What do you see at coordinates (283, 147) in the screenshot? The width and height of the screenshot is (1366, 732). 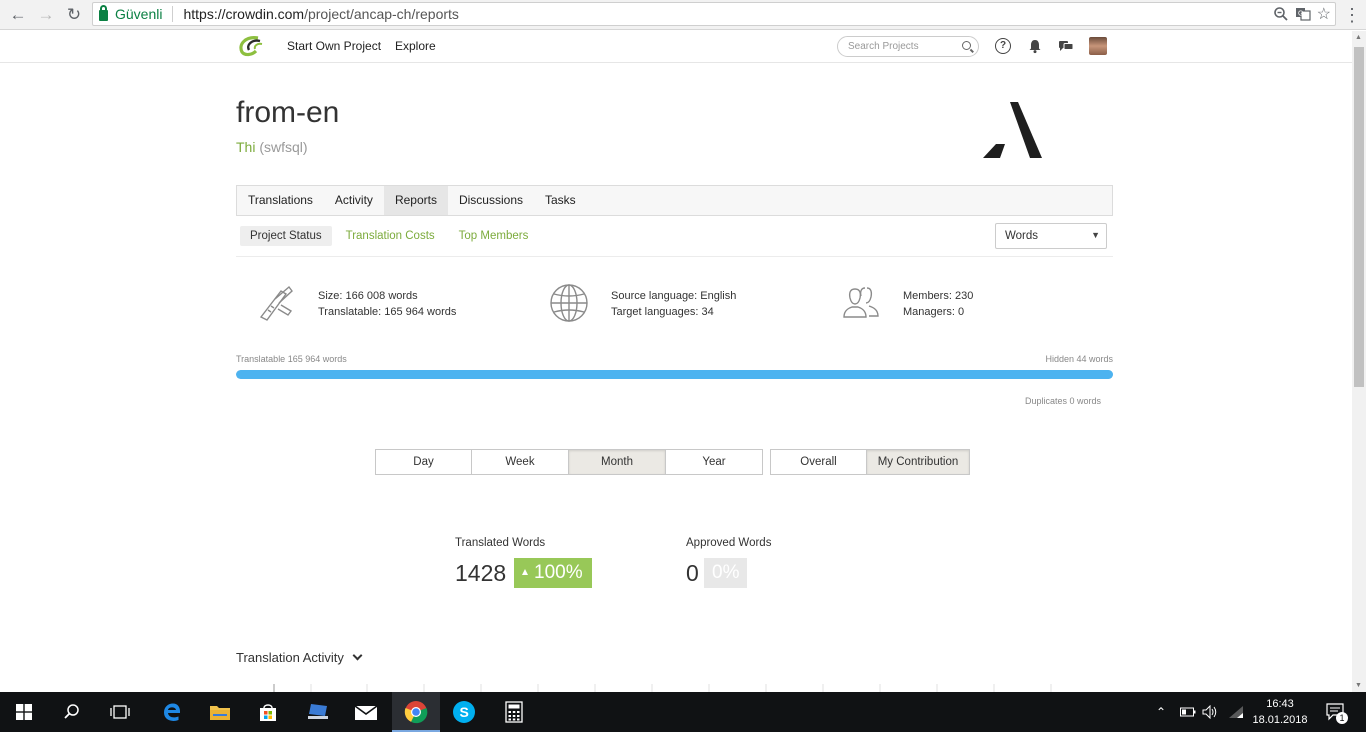 I see `owner-username: (swfsql)` at bounding box center [283, 147].